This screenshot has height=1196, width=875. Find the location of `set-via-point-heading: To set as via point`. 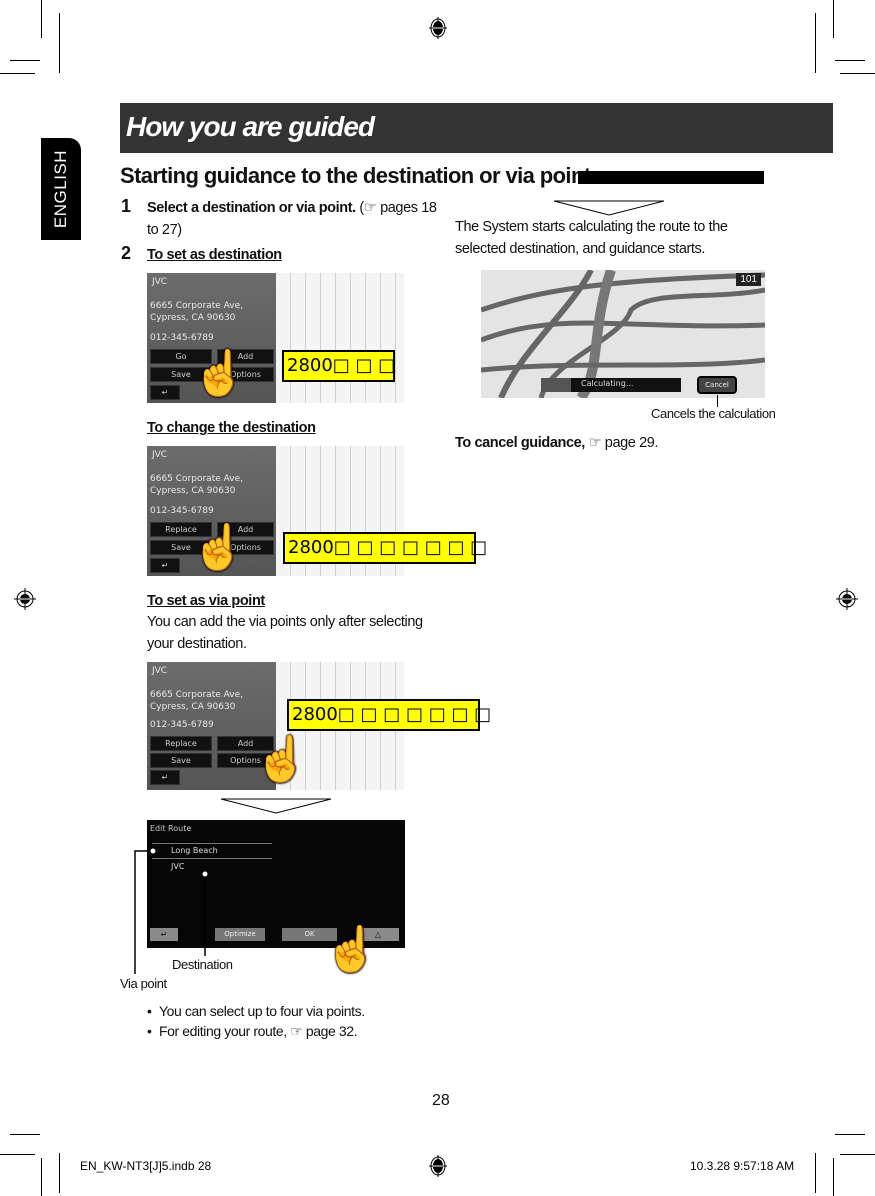

set-via-point-heading: To set as via point is located at coordinates (206, 601).